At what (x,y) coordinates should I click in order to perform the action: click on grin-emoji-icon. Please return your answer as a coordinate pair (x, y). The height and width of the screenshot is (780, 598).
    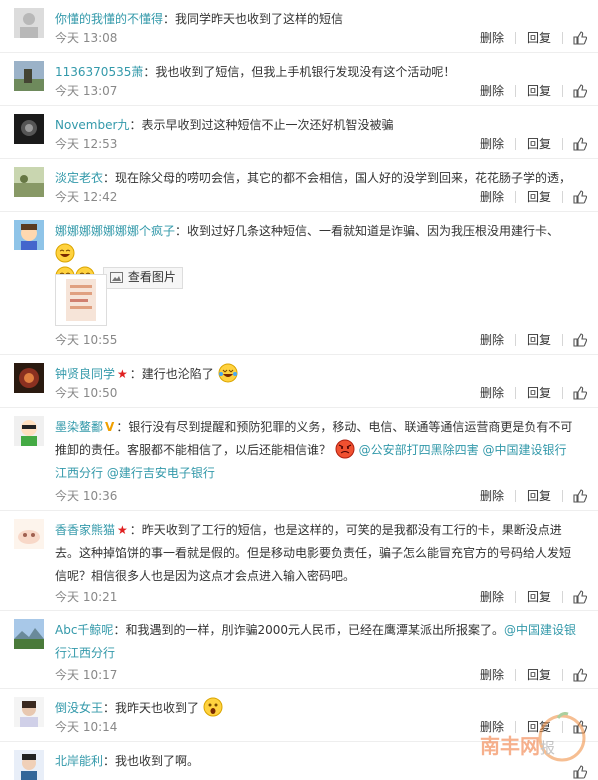
    Looking at the image, I should click on (65, 253).